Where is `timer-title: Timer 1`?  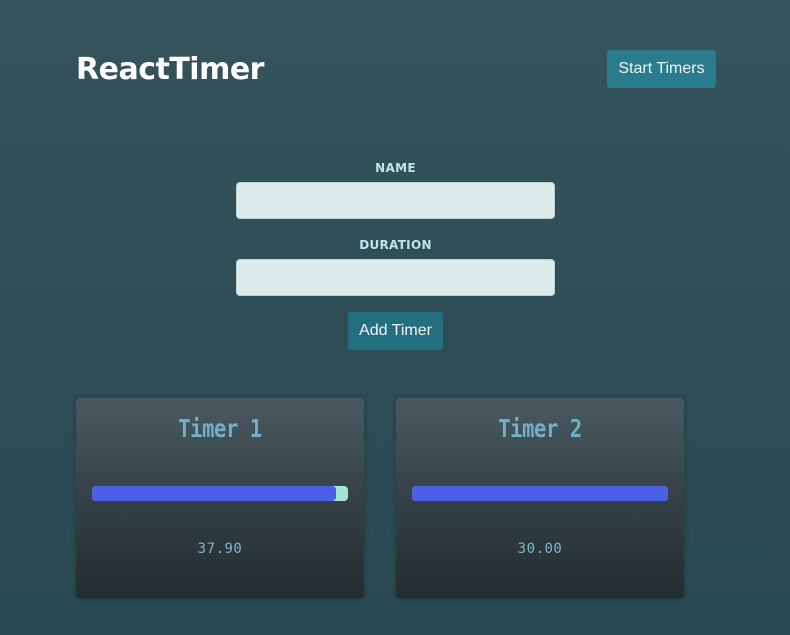
timer-title: Timer 1 is located at coordinates (220, 428).